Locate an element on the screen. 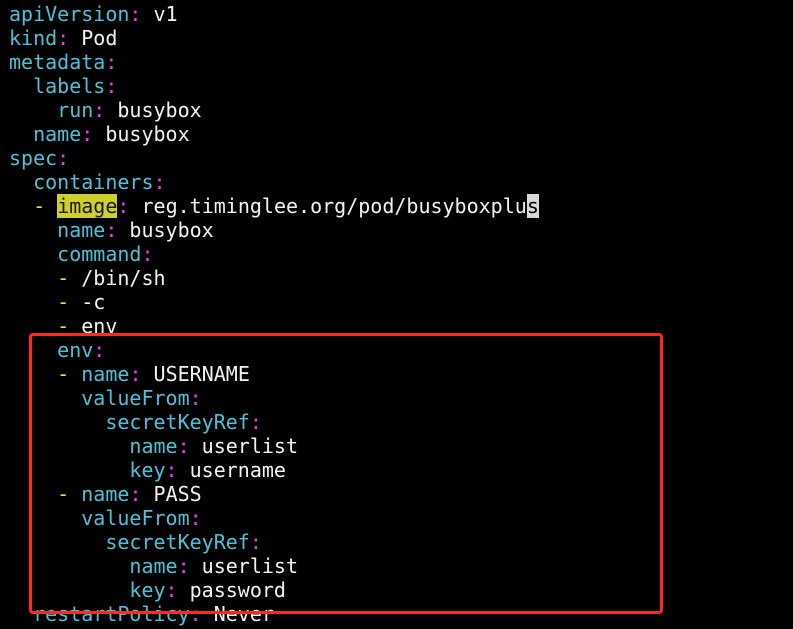 The image size is (793, 629). yaml-value: USERNAME is located at coordinates (195, 374).